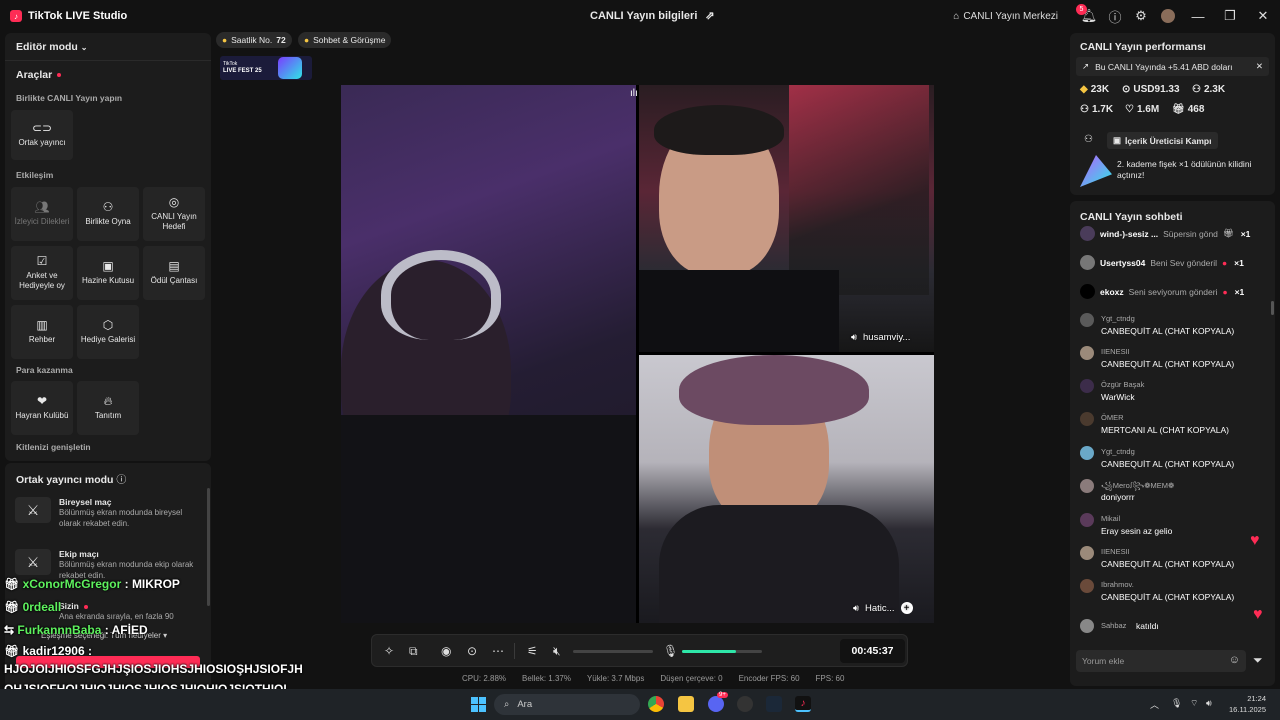  Describe the element at coordinates (856, 608) in the screenshot. I see `speaker-icon: 🔊︎` at that location.